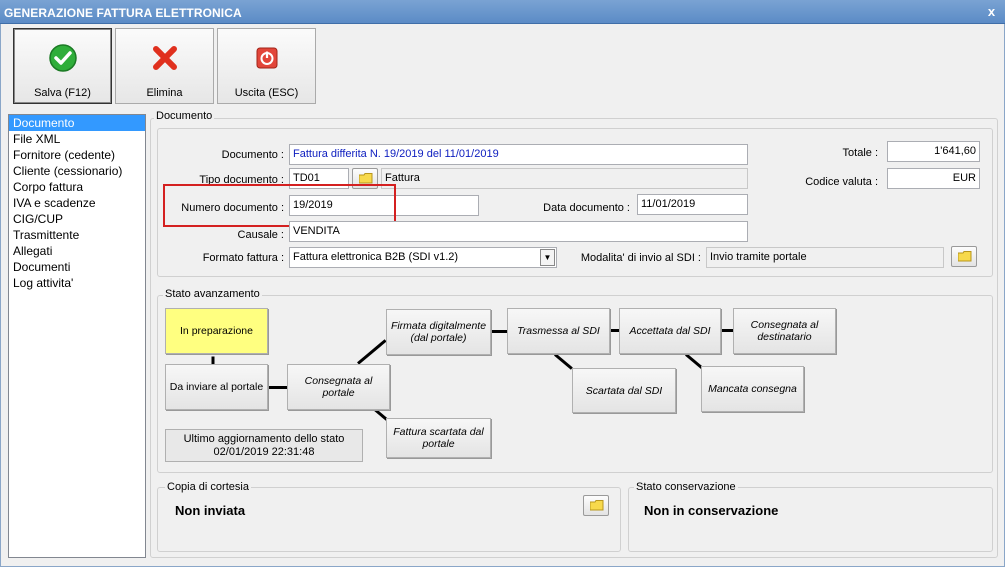 This screenshot has width=1005, height=567. I want to click on sidebar-item-allegati: Allegati, so click(77, 251).